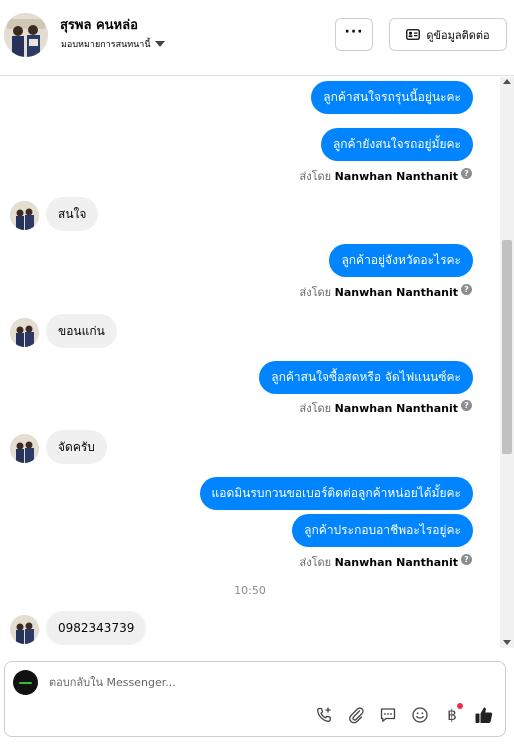  What do you see at coordinates (106, 45) in the screenshot?
I see `assign-label: มอบหมายการสนทนานี้` at bounding box center [106, 45].